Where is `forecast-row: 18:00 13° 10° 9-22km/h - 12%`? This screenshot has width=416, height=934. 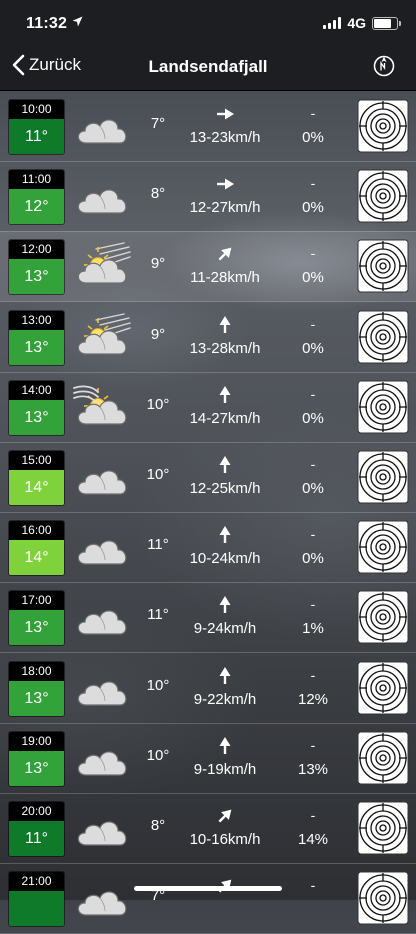 forecast-row: 18:00 13° 10° 9-22km/h - 12% is located at coordinates (208, 688).